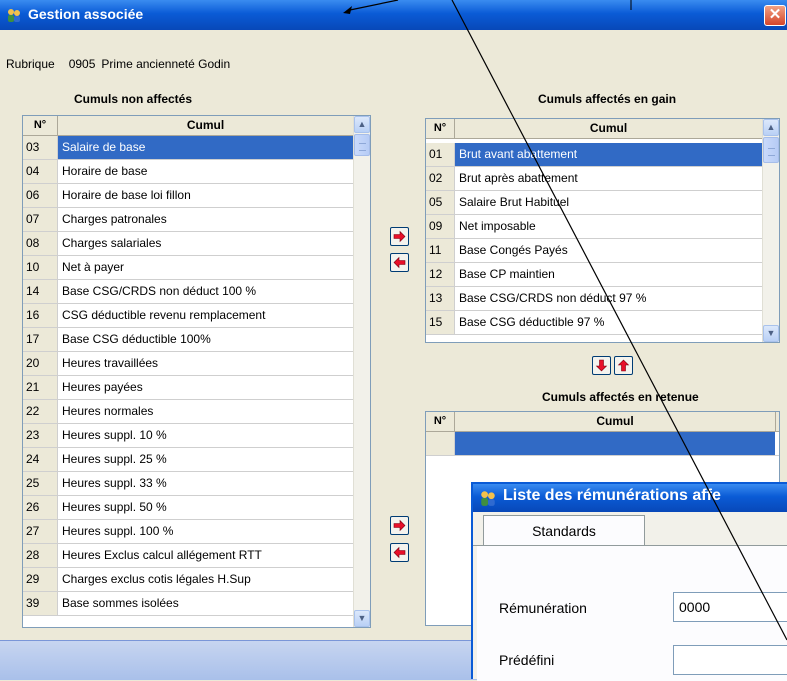 The height and width of the screenshot is (681, 787). What do you see at coordinates (188, 436) in the screenshot?
I see `table-row: 23 Heures suppl. 10 %` at bounding box center [188, 436].